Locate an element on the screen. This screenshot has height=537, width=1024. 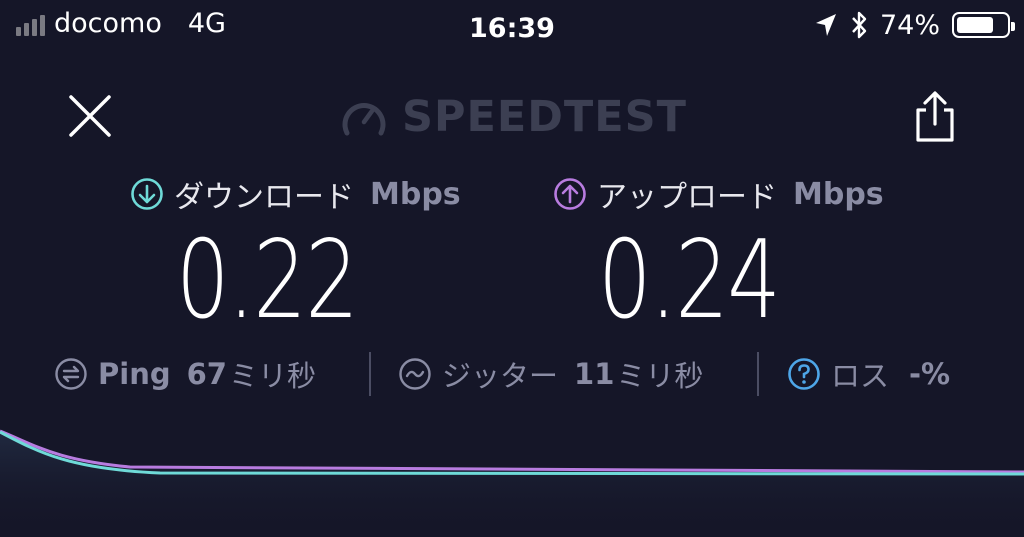
jitter-stat: ジッター 11 ミリ秒 is located at coordinates (550, 374).